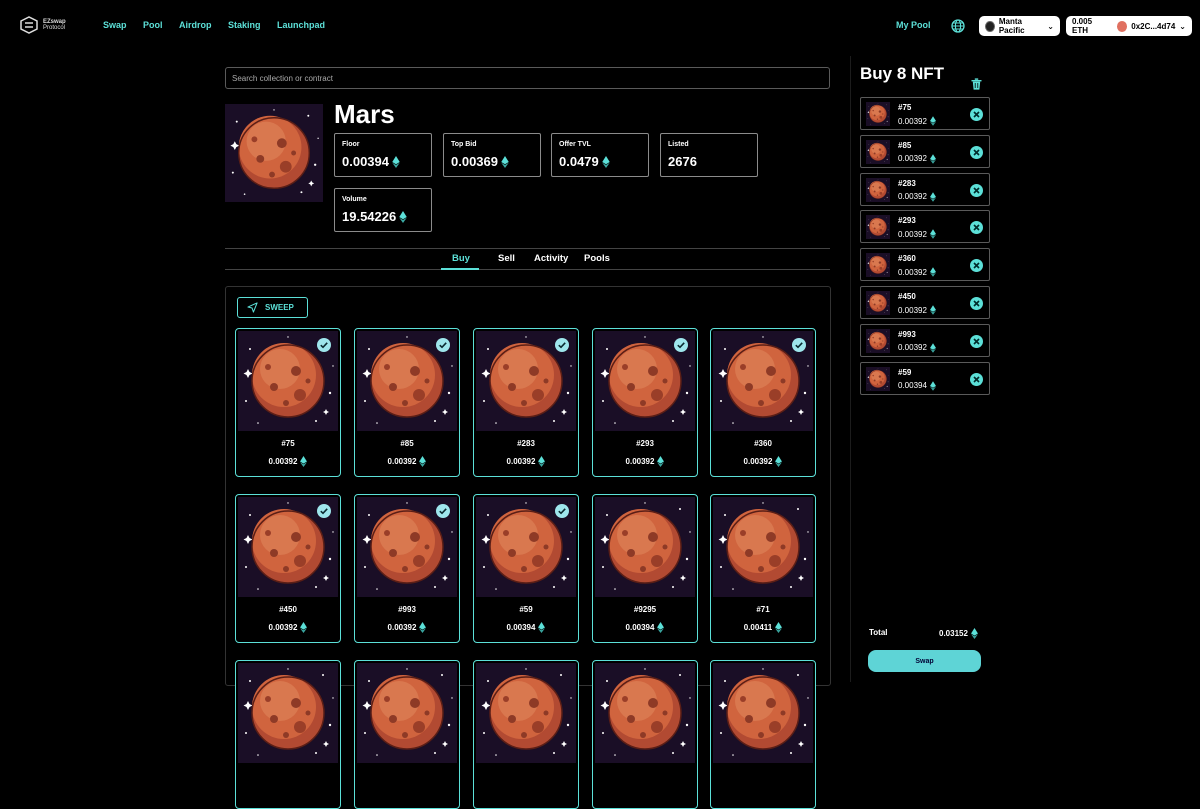 This screenshot has height=809, width=1200. Describe the element at coordinates (371, 161) in the screenshot. I see `stat-value: 0.00394` at that location.